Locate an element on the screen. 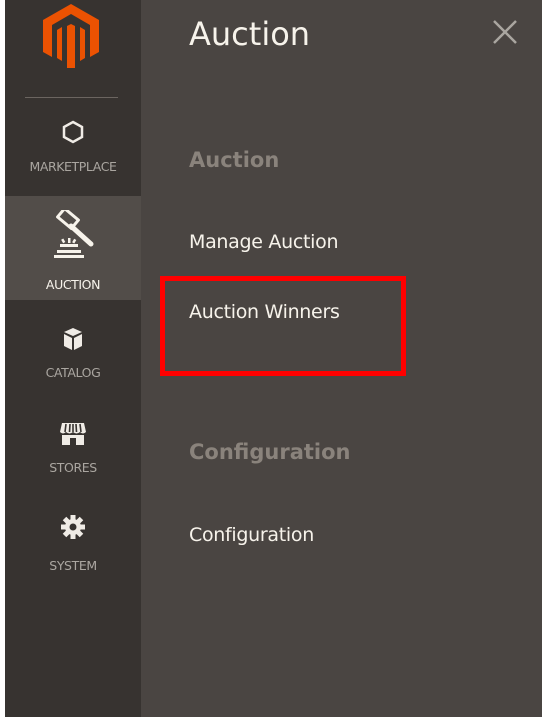 This screenshot has width=542, height=717. logo-divider is located at coordinates (71, 97).